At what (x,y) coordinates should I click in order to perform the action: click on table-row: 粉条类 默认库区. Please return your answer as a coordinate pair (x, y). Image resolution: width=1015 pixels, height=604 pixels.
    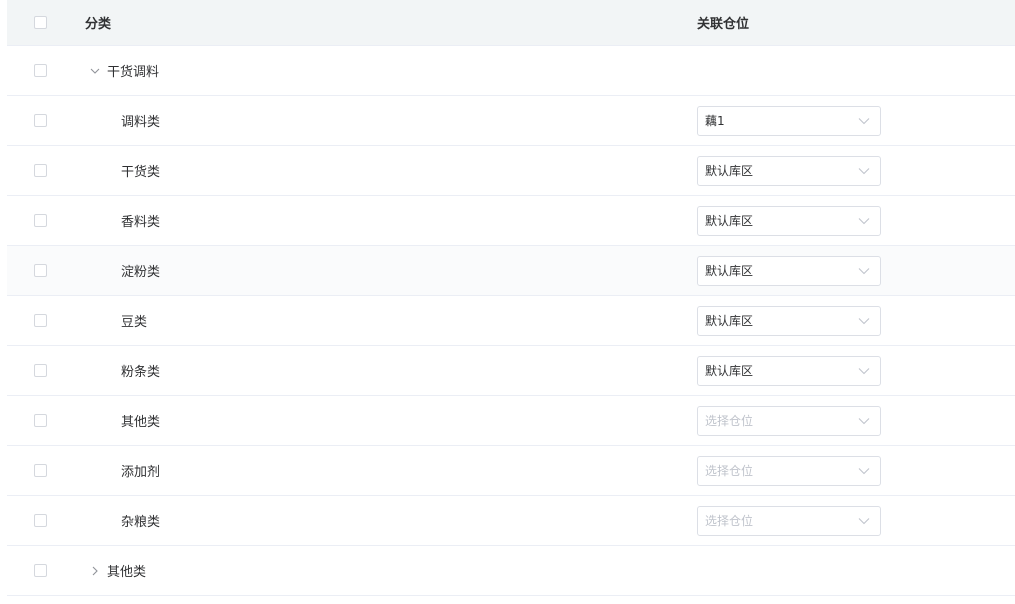
    Looking at the image, I should click on (511, 371).